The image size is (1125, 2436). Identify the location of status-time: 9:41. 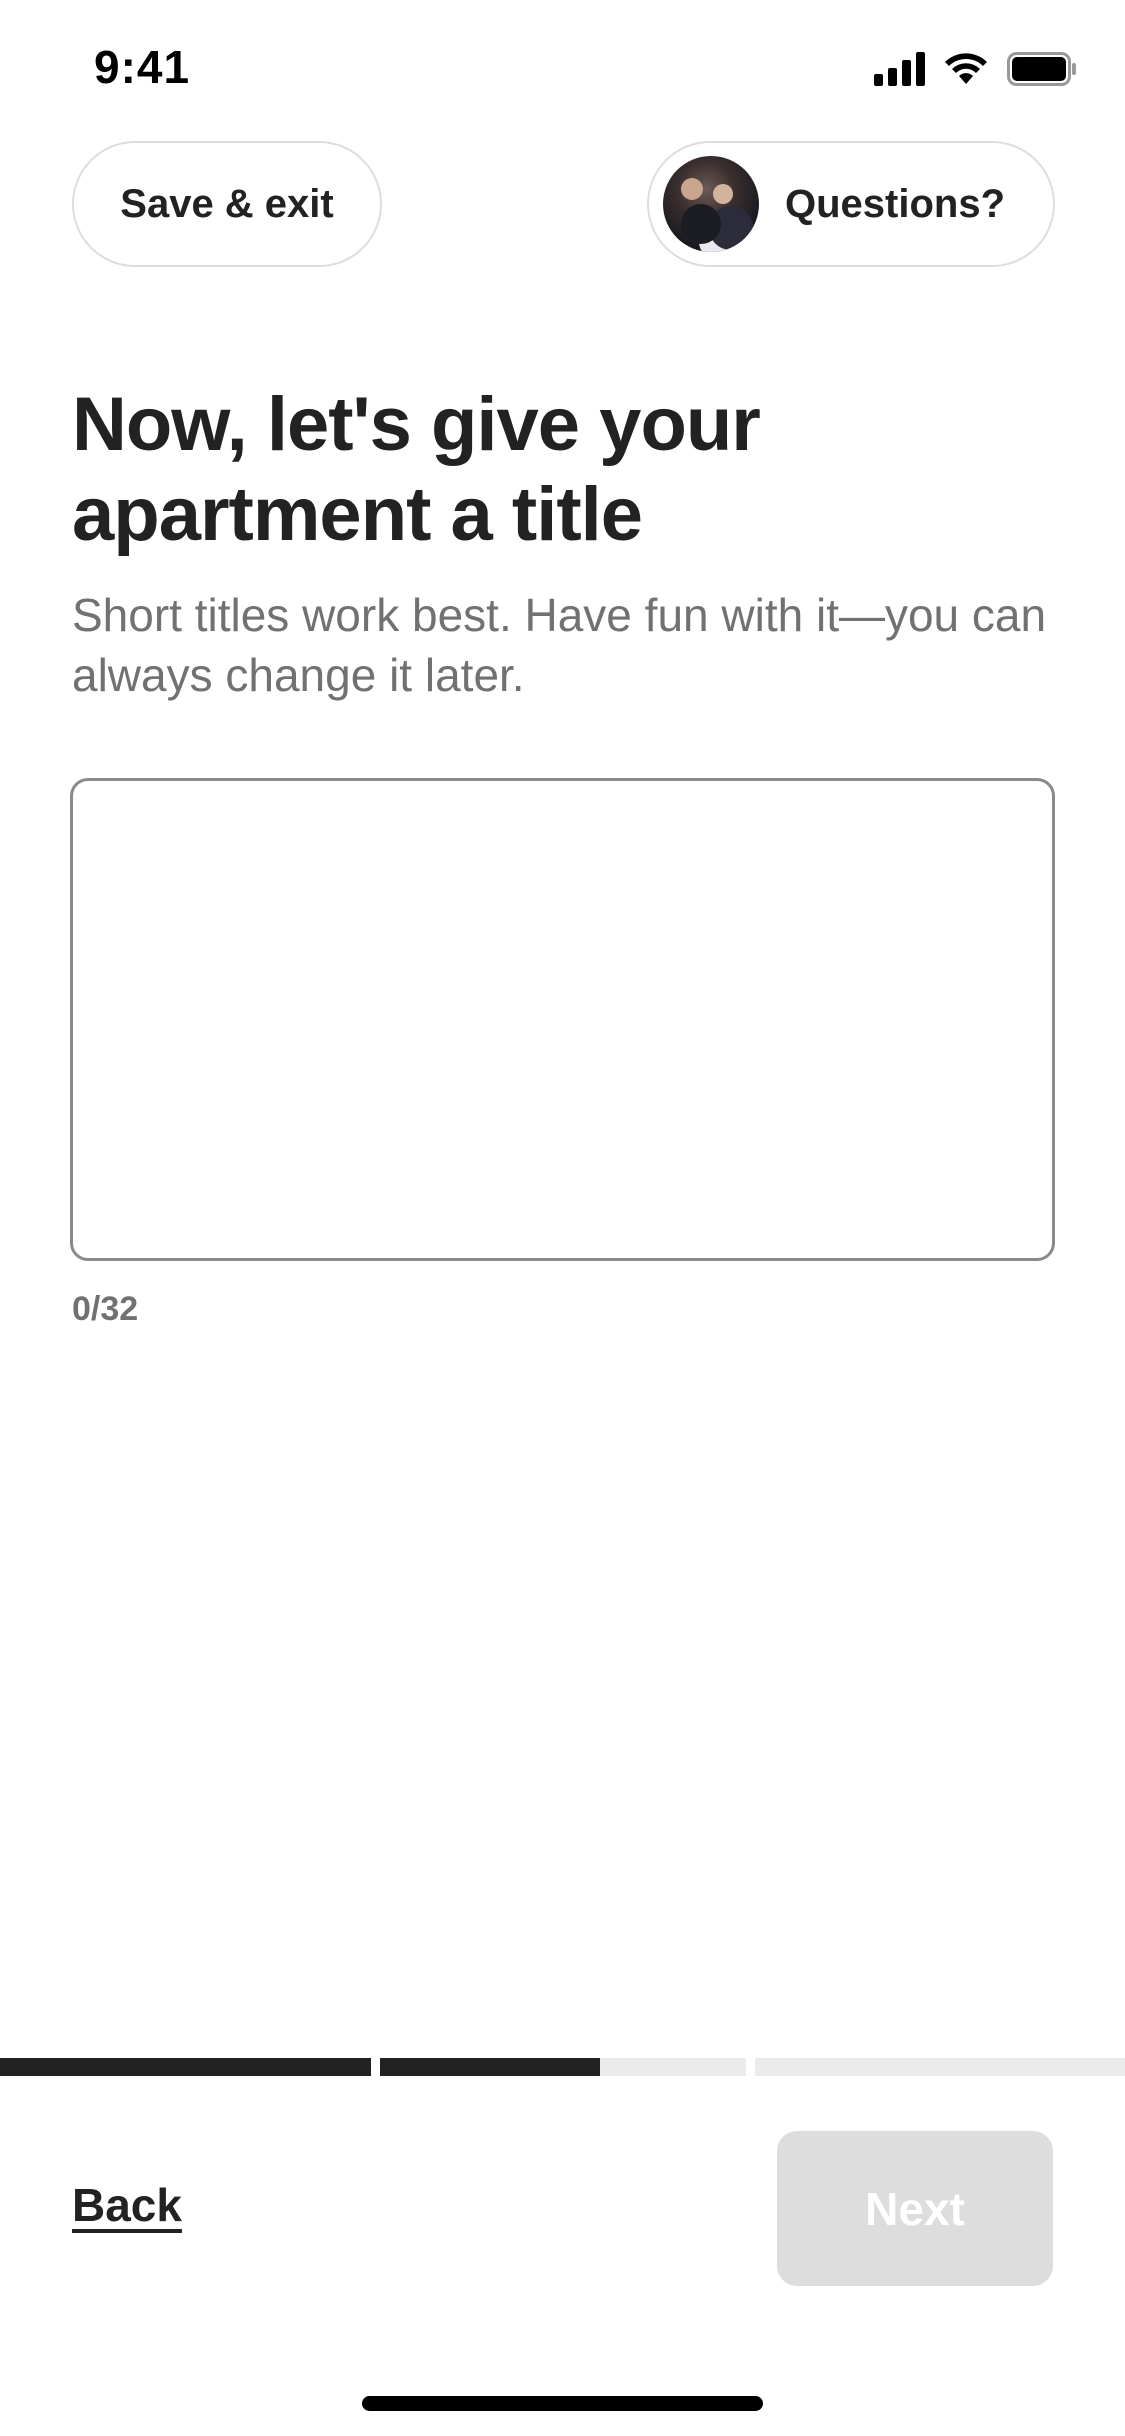
(142, 67).